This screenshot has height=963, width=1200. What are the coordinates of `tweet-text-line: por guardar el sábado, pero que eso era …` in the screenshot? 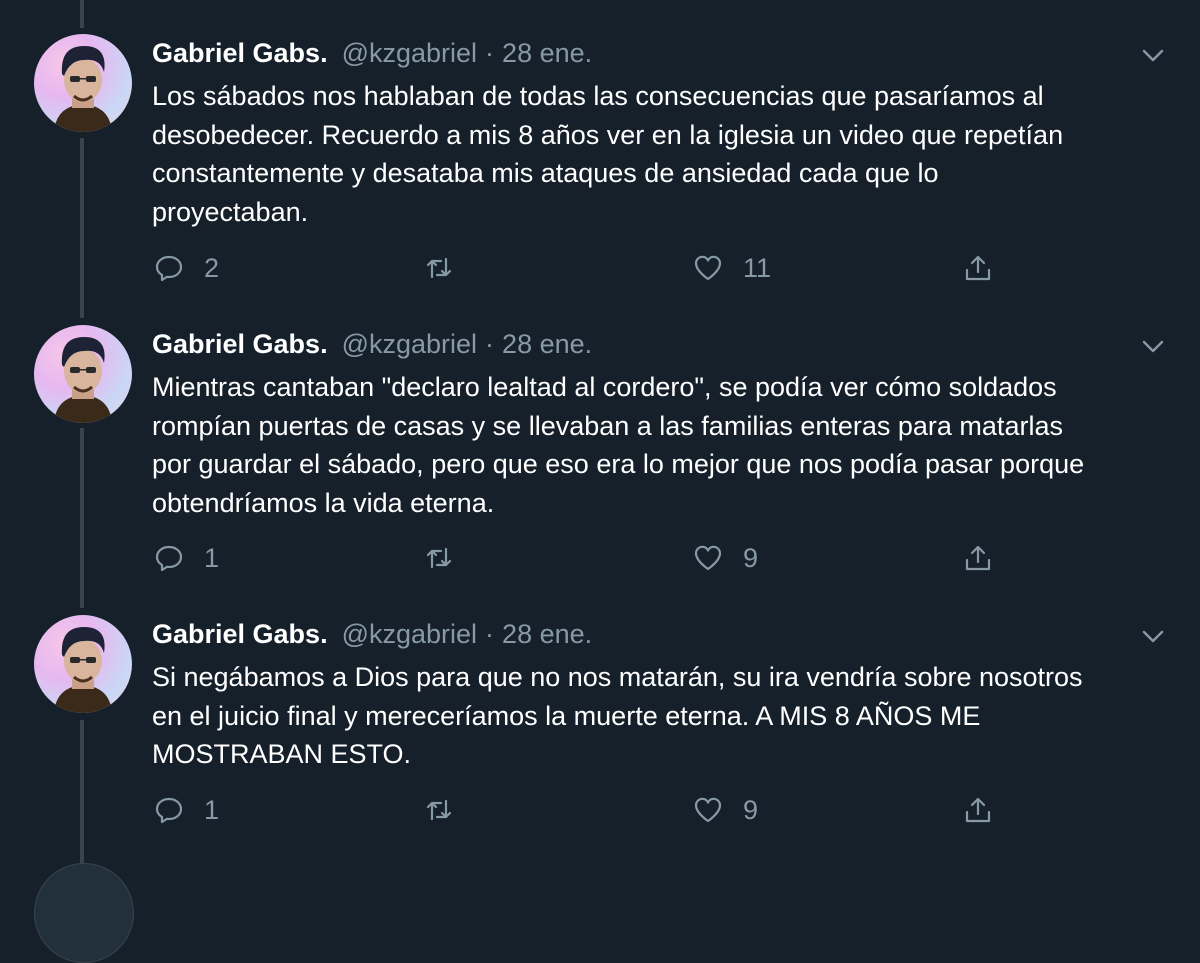 It's located at (618, 464).